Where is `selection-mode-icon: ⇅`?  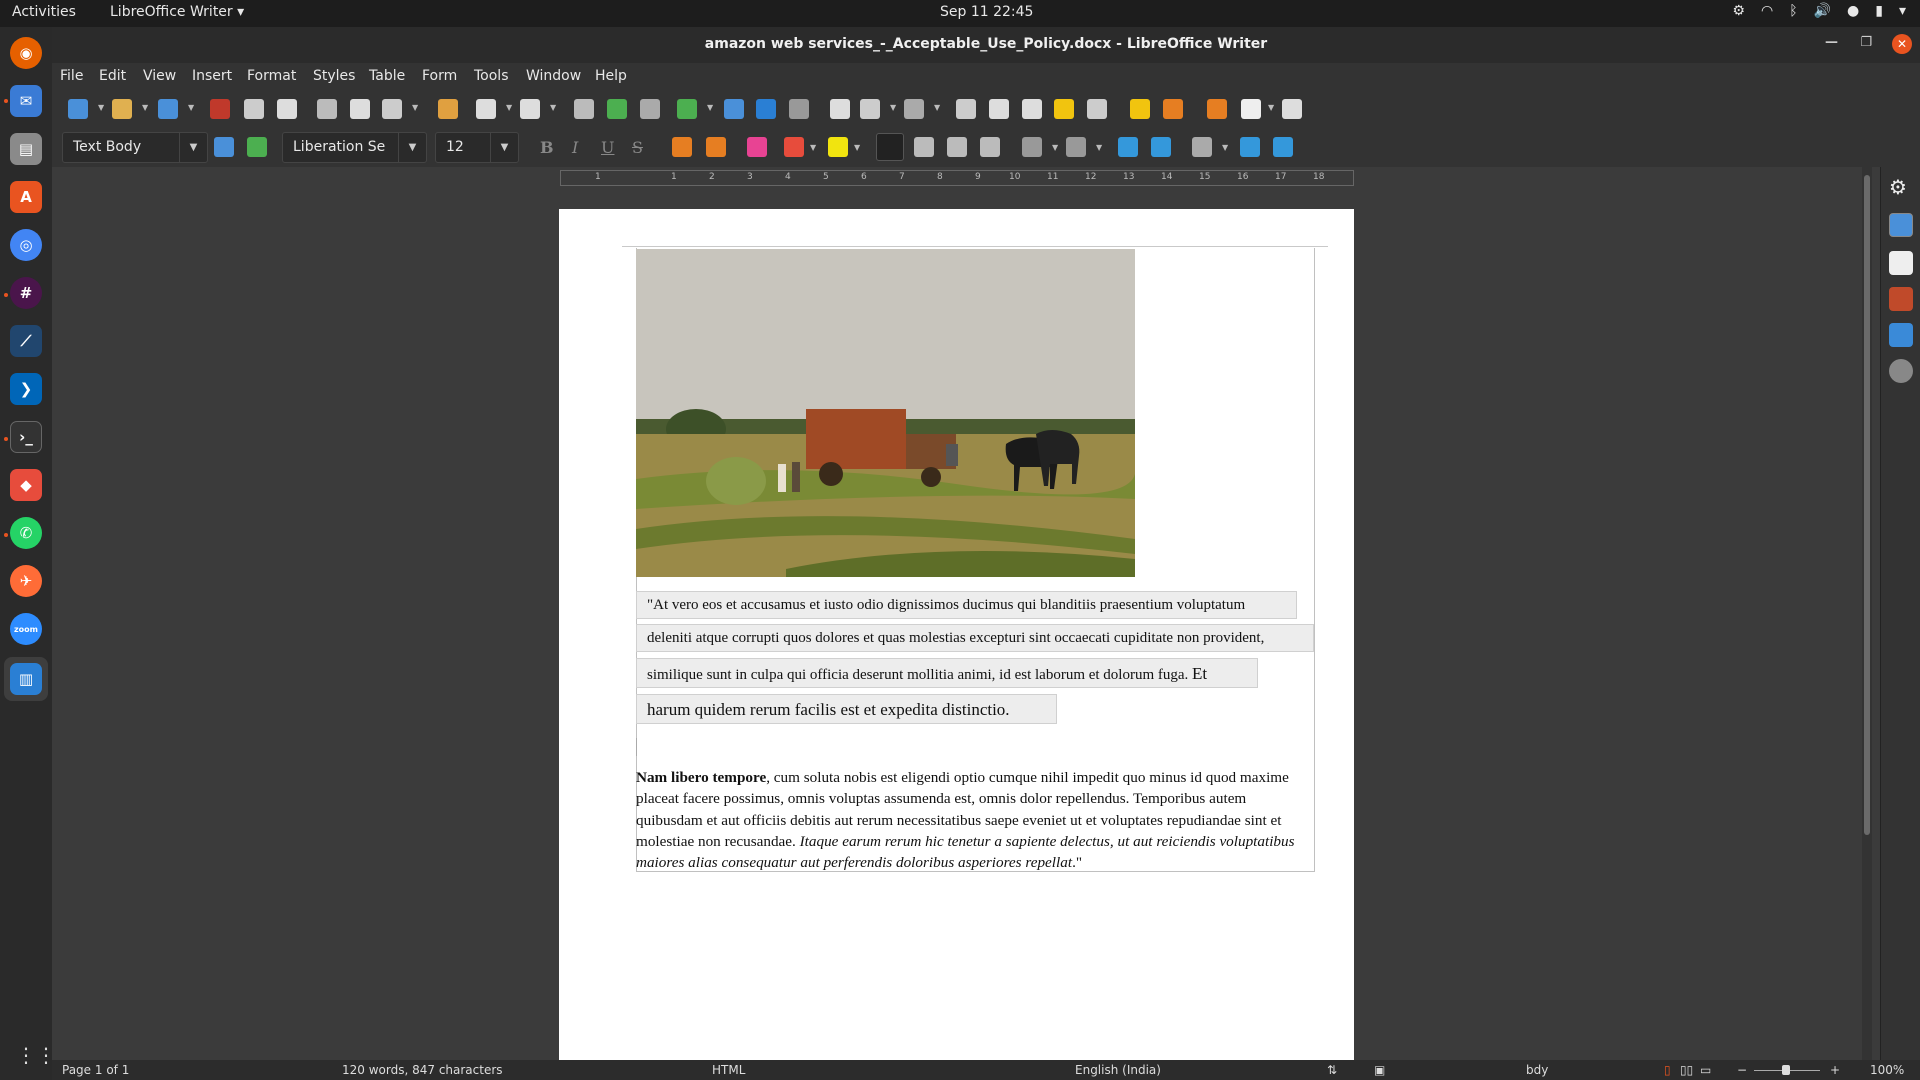
selection-mode-icon: ⇅ is located at coordinates (1332, 1070).